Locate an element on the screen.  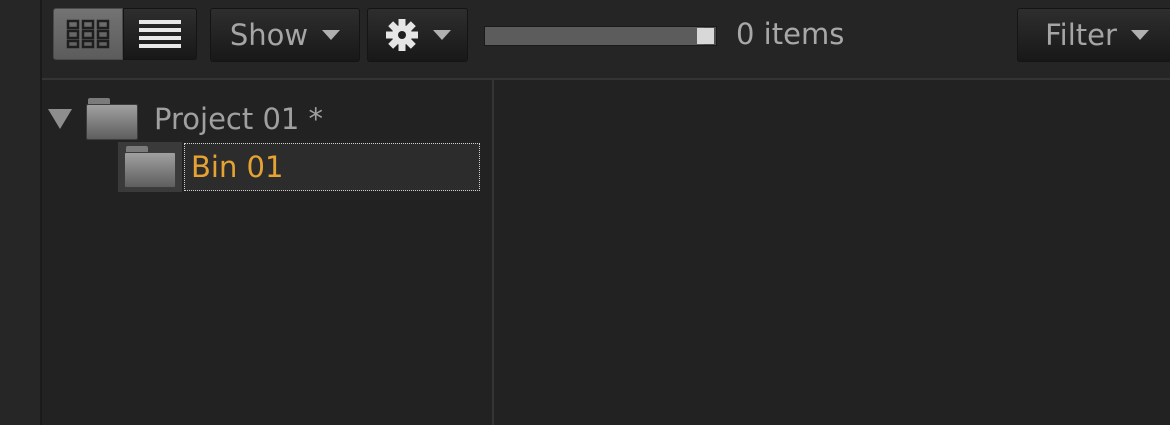
grid-view-button is located at coordinates (88, 34).